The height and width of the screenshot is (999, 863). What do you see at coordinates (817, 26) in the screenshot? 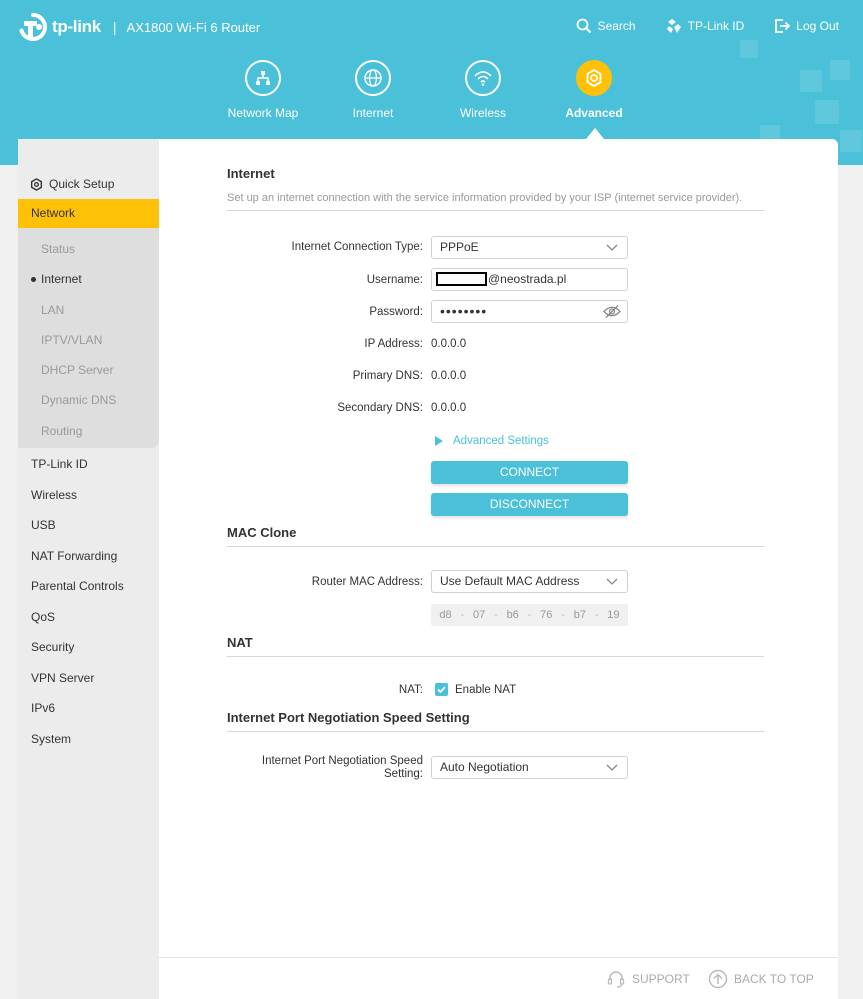
I see `logout-label: Log Out` at bounding box center [817, 26].